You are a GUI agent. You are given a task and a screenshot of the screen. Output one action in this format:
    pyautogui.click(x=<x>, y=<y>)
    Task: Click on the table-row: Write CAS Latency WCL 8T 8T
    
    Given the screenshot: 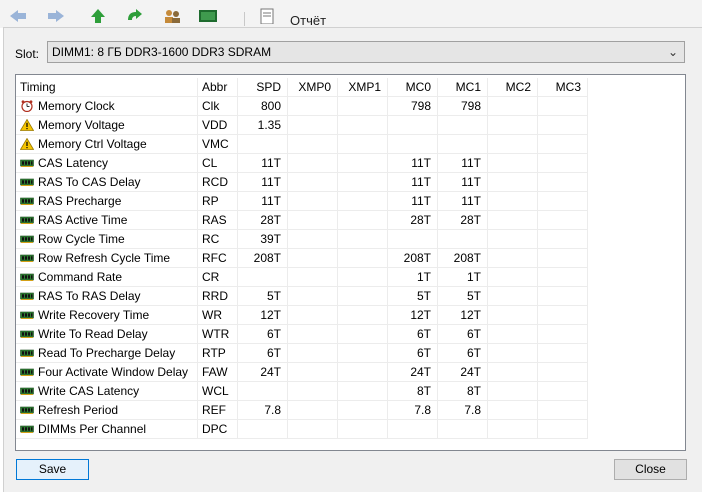 What is the action you would take?
    pyautogui.click(x=350, y=391)
    